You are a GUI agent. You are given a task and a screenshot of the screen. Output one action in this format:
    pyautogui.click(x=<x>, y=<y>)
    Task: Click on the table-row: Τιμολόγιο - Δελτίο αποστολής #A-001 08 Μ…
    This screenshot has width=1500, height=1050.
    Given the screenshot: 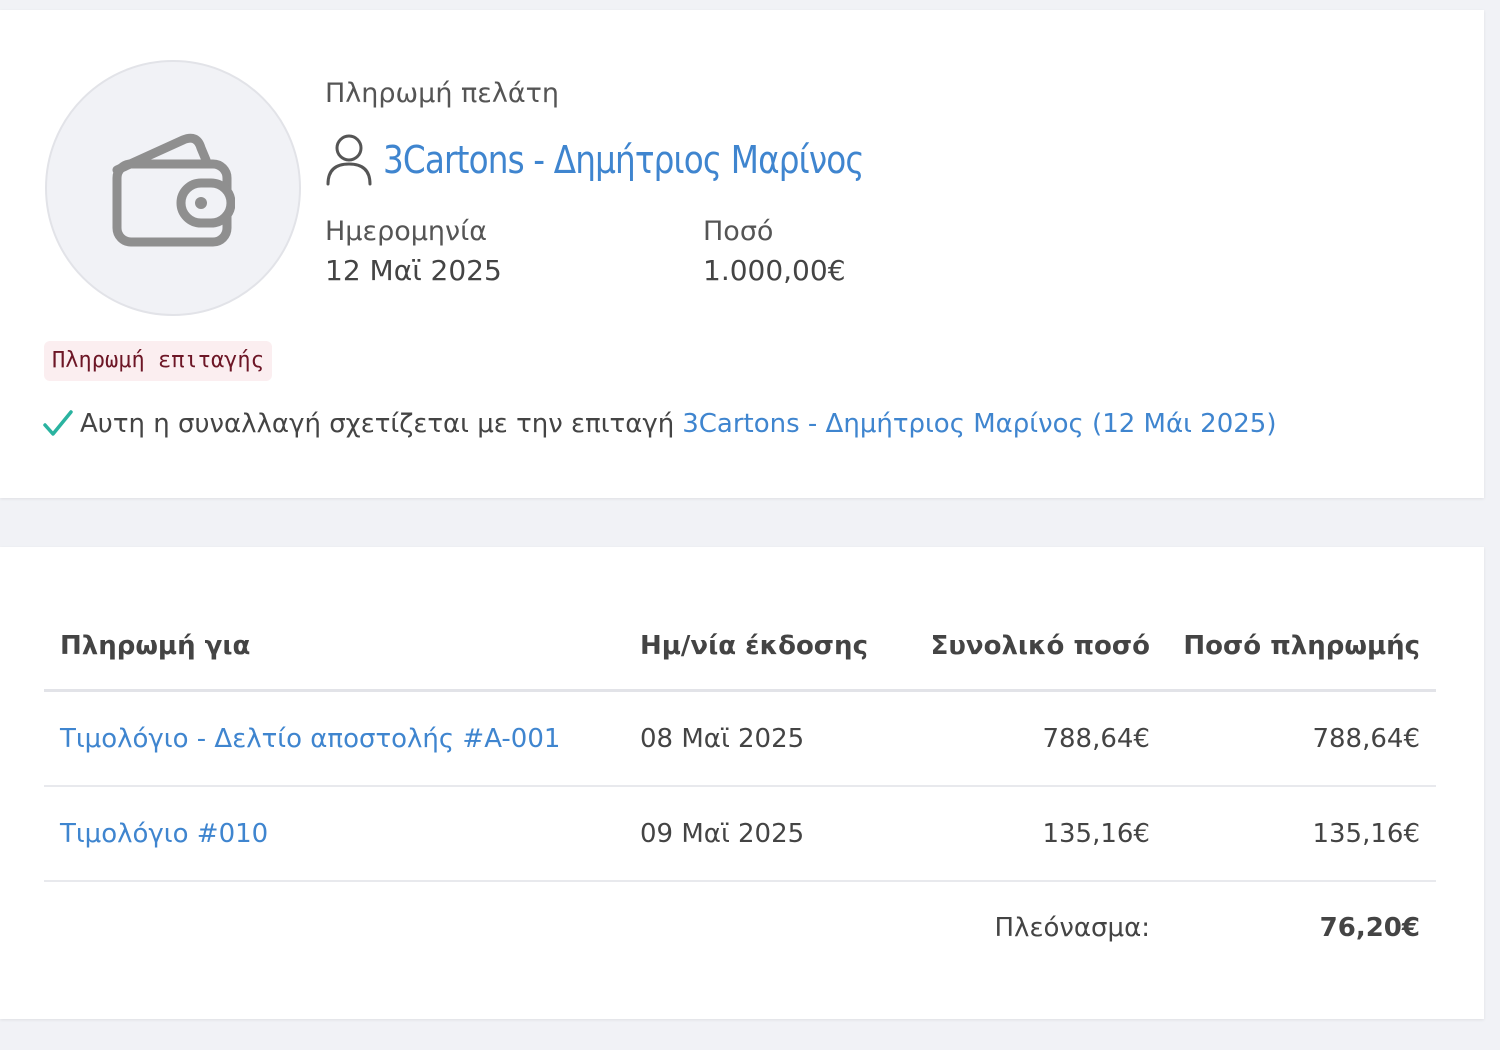 What is the action you would take?
    pyautogui.click(x=740, y=738)
    